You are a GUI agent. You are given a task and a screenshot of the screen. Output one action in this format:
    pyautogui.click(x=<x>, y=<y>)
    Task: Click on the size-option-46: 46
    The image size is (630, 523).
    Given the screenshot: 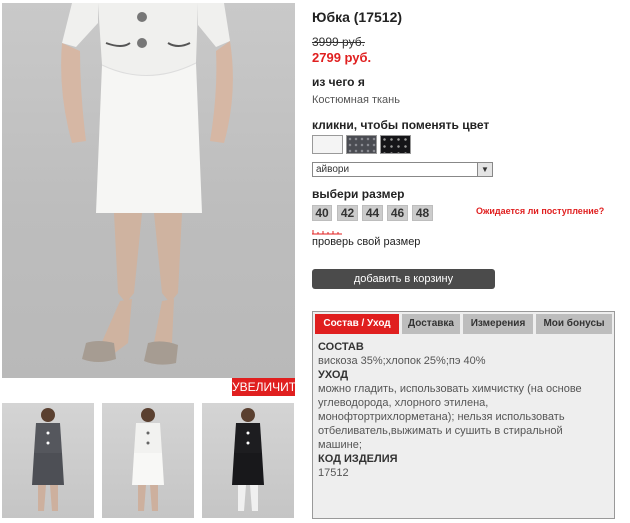 What is the action you would take?
    pyautogui.click(x=397, y=213)
    